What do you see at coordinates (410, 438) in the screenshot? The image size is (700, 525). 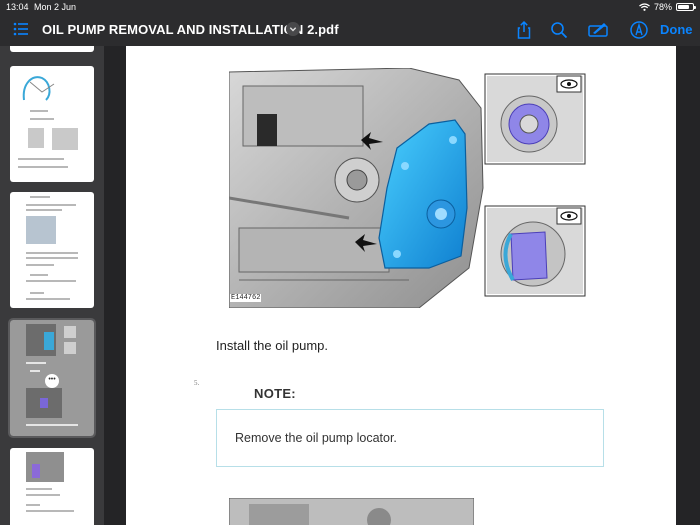 I see `note-box: Remove the oil pump locator.` at bounding box center [410, 438].